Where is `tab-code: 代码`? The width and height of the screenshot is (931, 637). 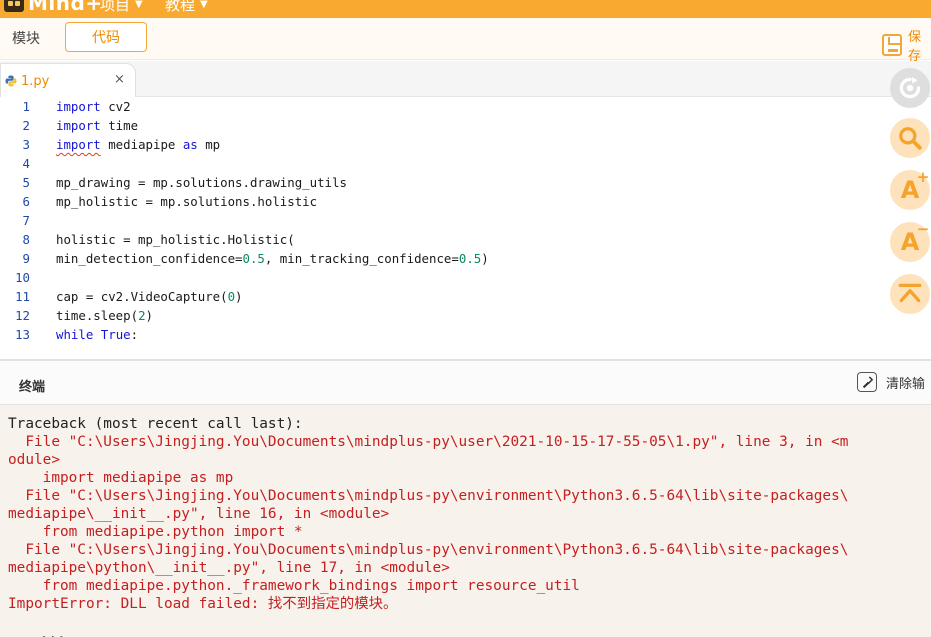
tab-code: 代码 is located at coordinates (106, 37).